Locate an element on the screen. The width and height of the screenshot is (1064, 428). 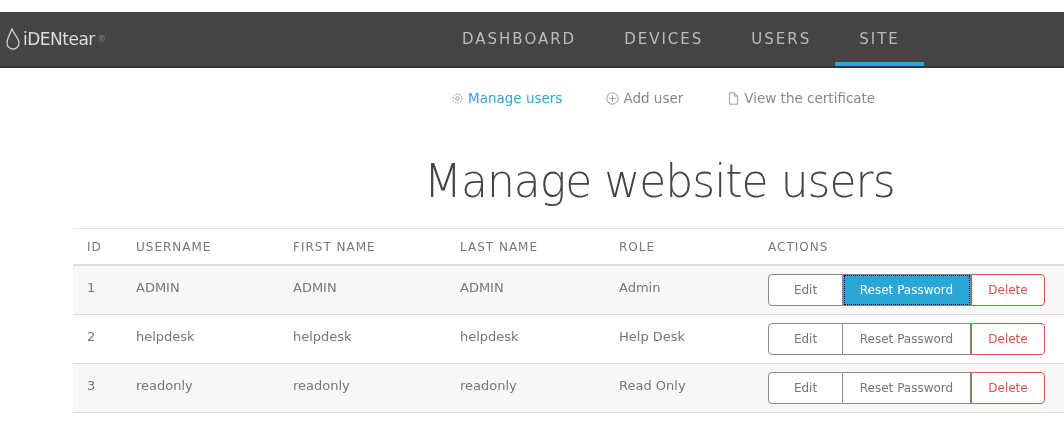
drop-logo-icon is located at coordinates (13, 39).